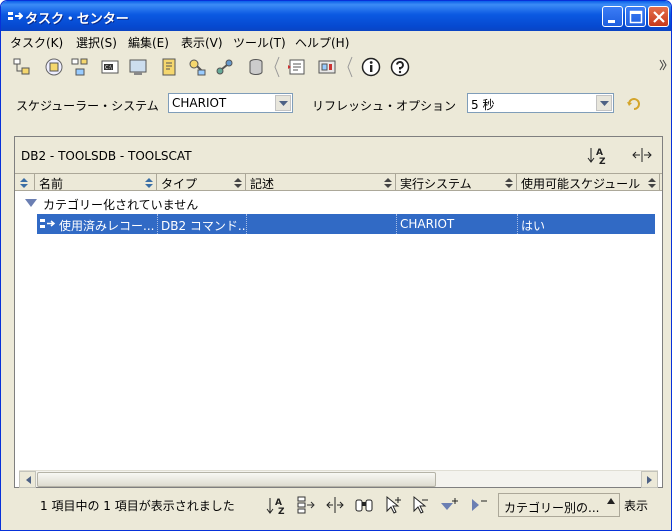  What do you see at coordinates (110, 67) in the screenshot?
I see `command-center-icon: C:\` at bounding box center [110, 67].